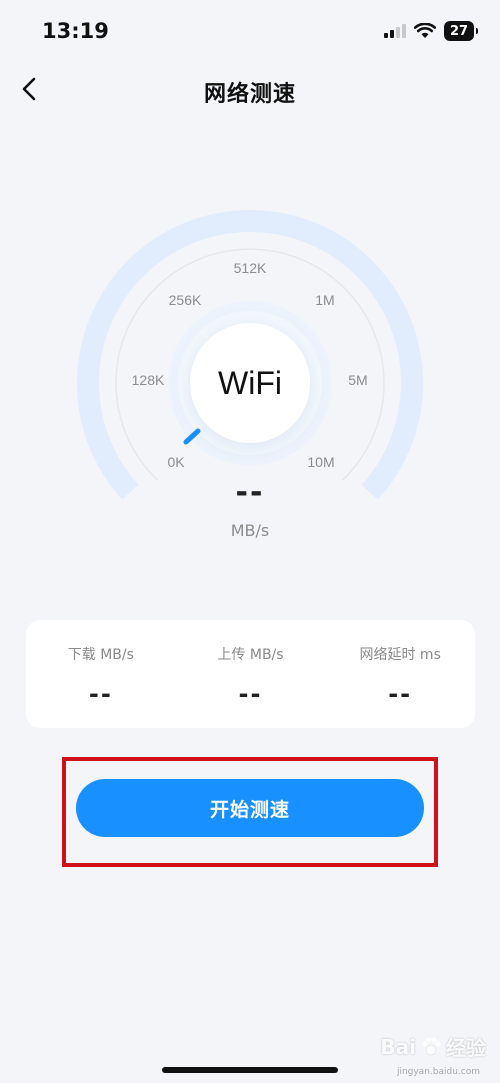 Image resolution: width=500 pixels, height=1083 pixels. Describe the element at coordinates (438, 1072) in the screenshot. I see `watermark-url: jingyan.baidu.com` at that location.